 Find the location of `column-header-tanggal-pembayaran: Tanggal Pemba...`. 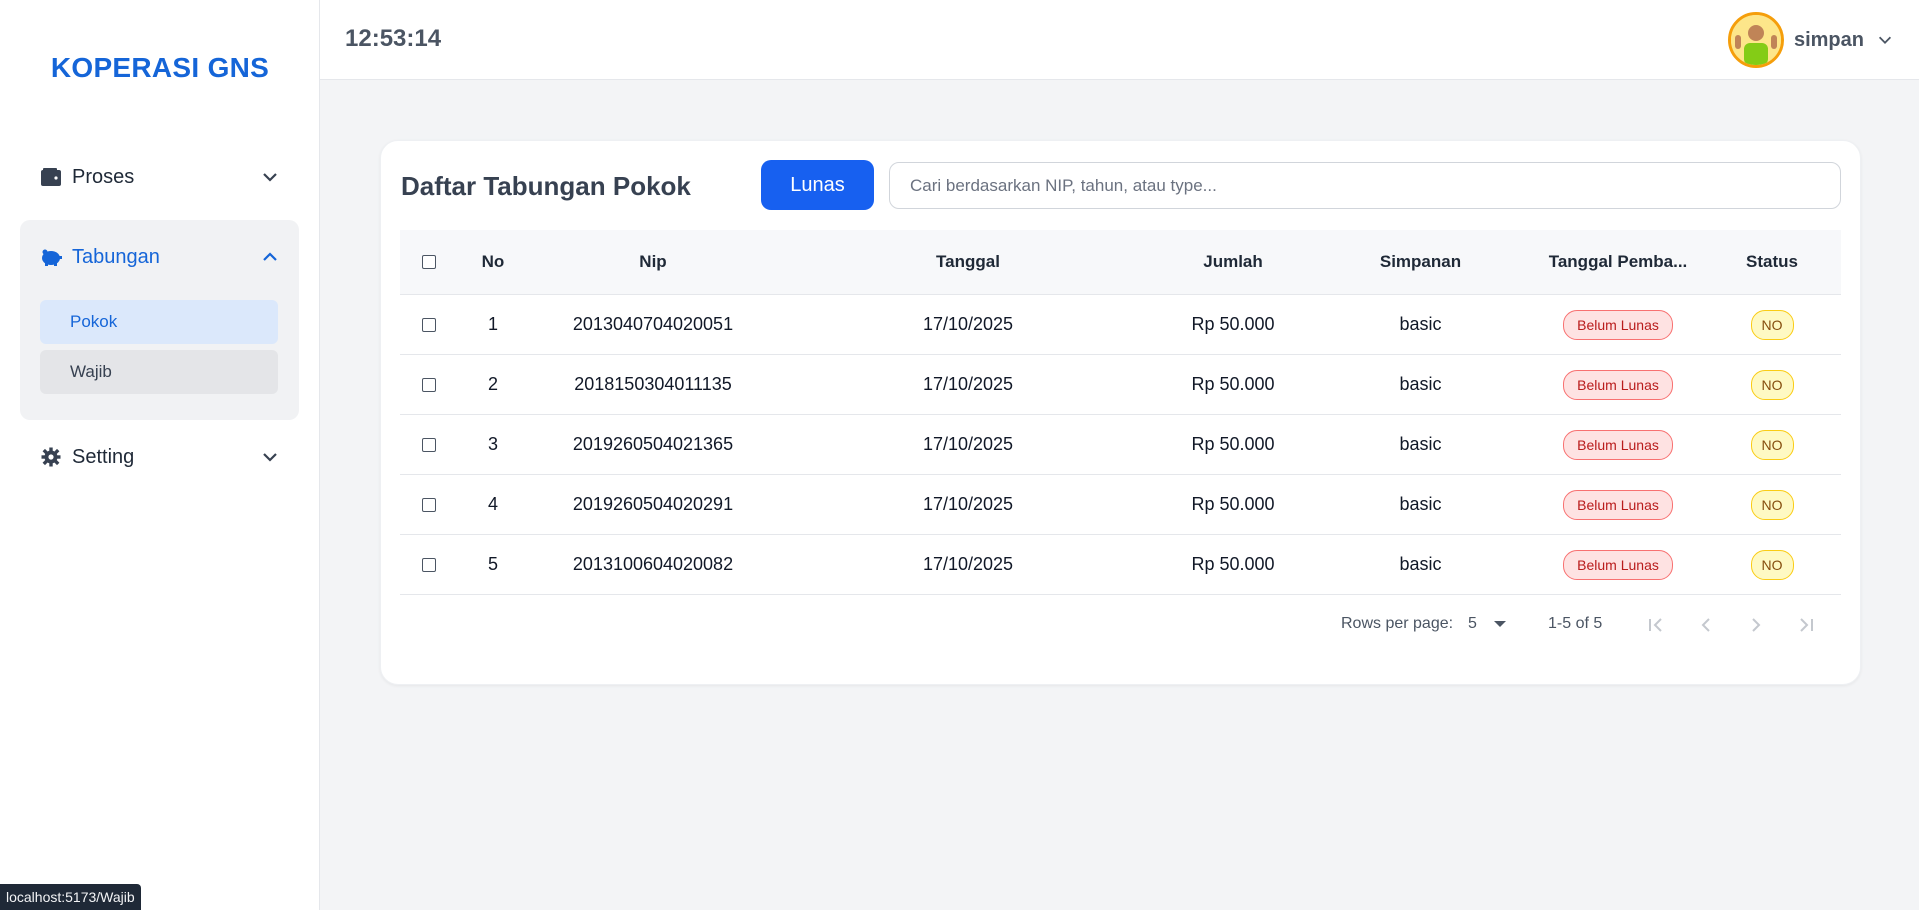

column-header-tanggal-pembayaran: Tanggal Pemba... is located at coordinates (1618, 262).